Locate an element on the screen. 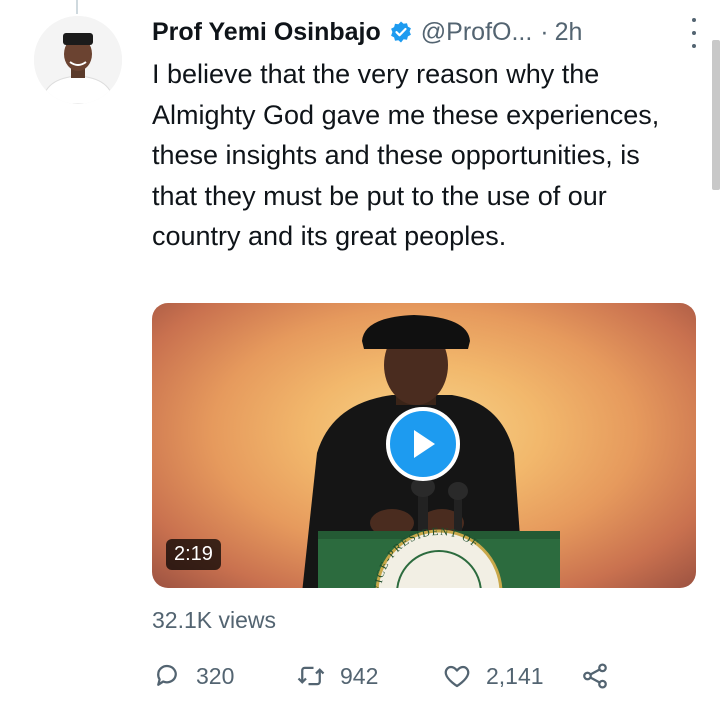 The image size is (720, 703). share-icon is located at coordinates (595, 676).